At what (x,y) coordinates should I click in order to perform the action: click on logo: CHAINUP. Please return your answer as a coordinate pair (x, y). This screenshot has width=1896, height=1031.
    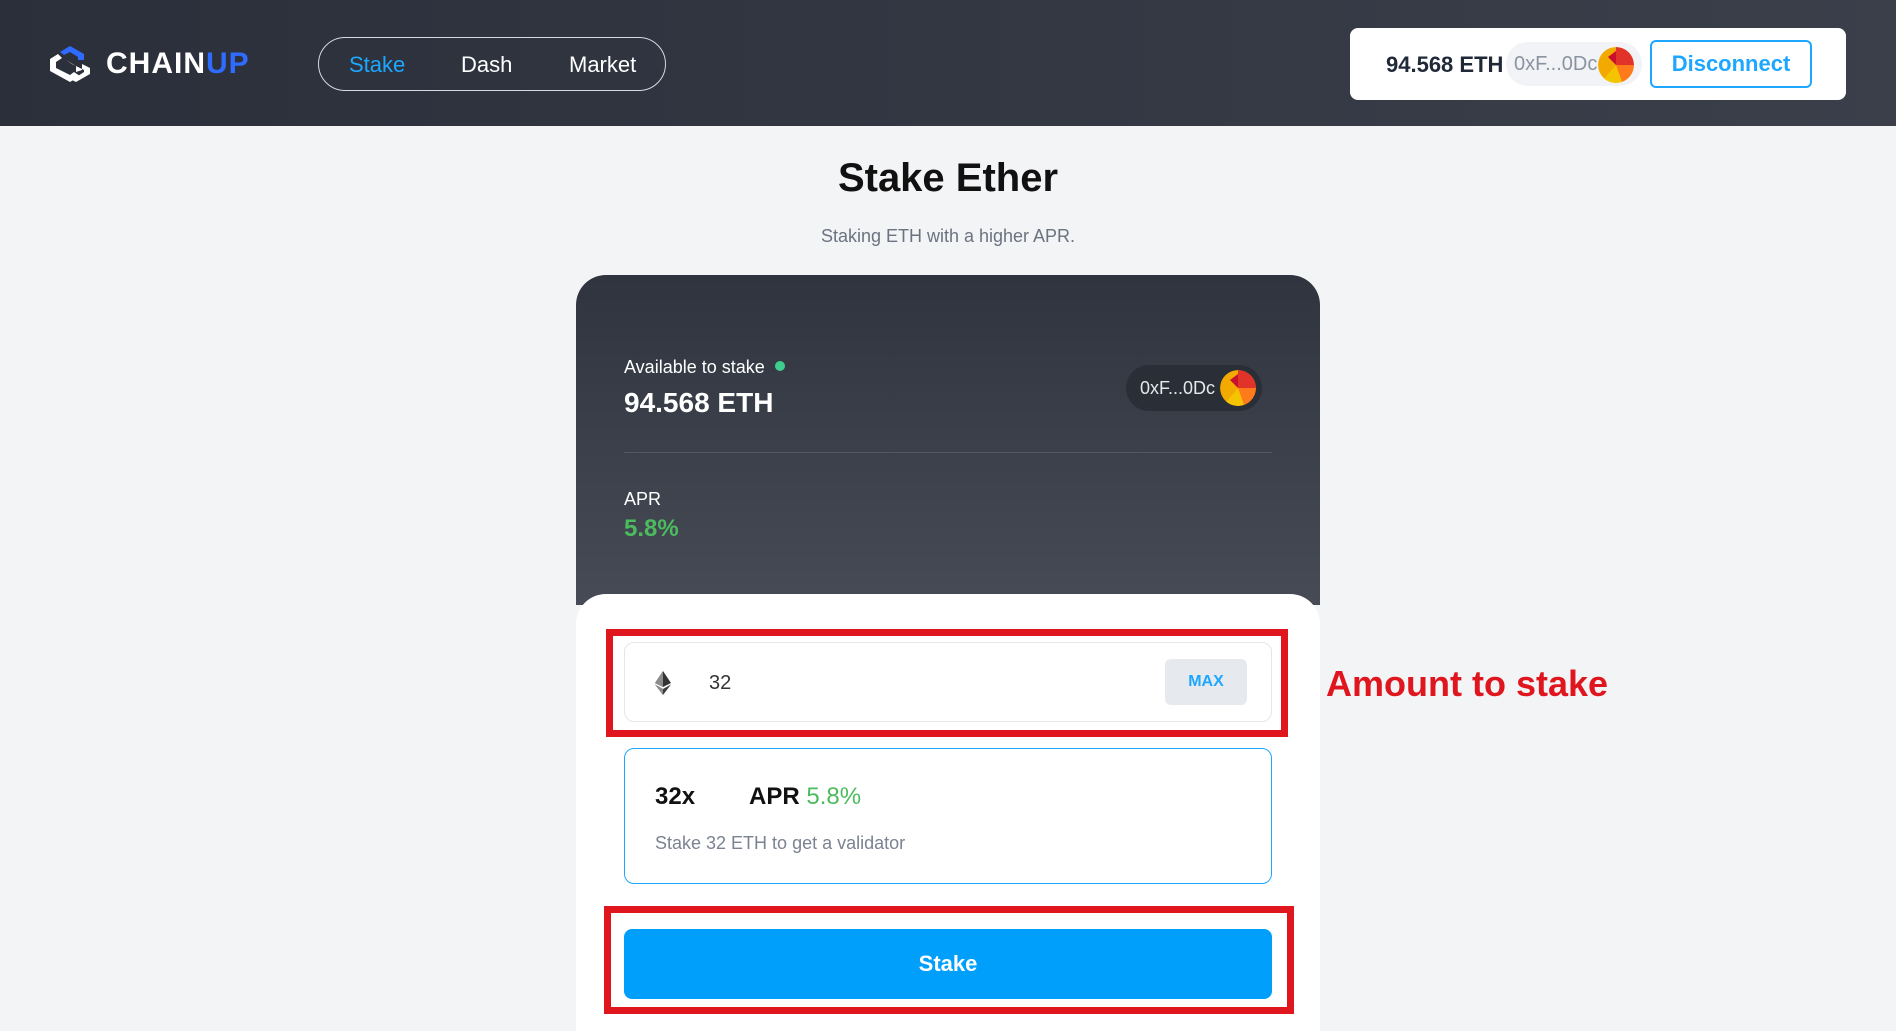
    Looking at the image, I should click on (148, 64).